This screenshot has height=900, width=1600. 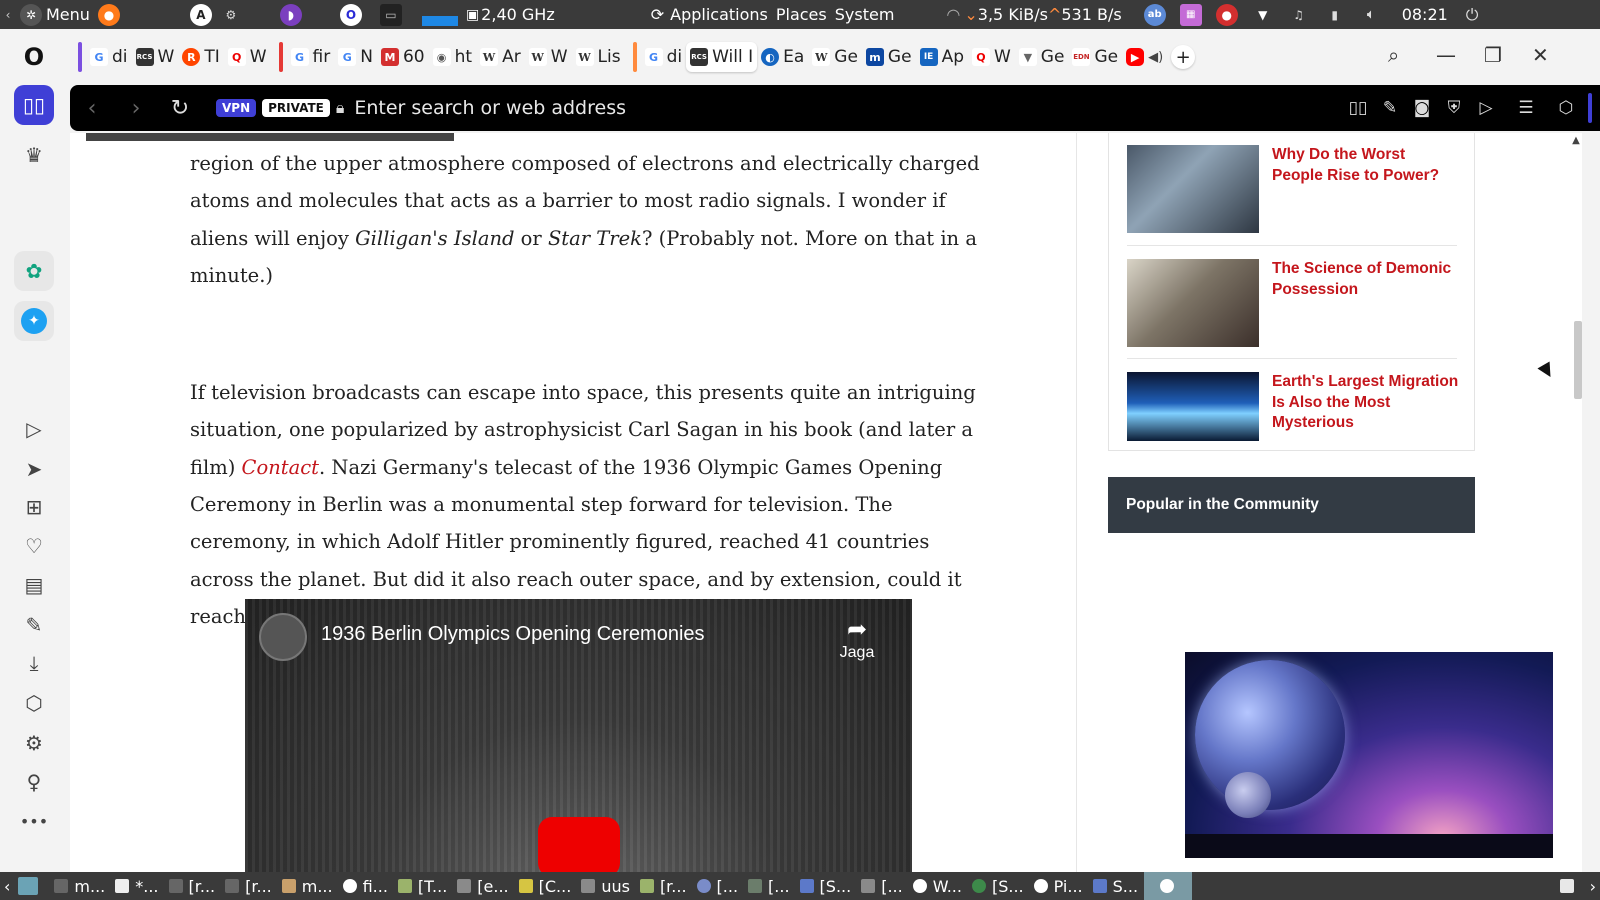 What do you see at coordinates (942, 57) in the screenshot?
I see `tab: IE Ap` at bounding box center [942, 57].